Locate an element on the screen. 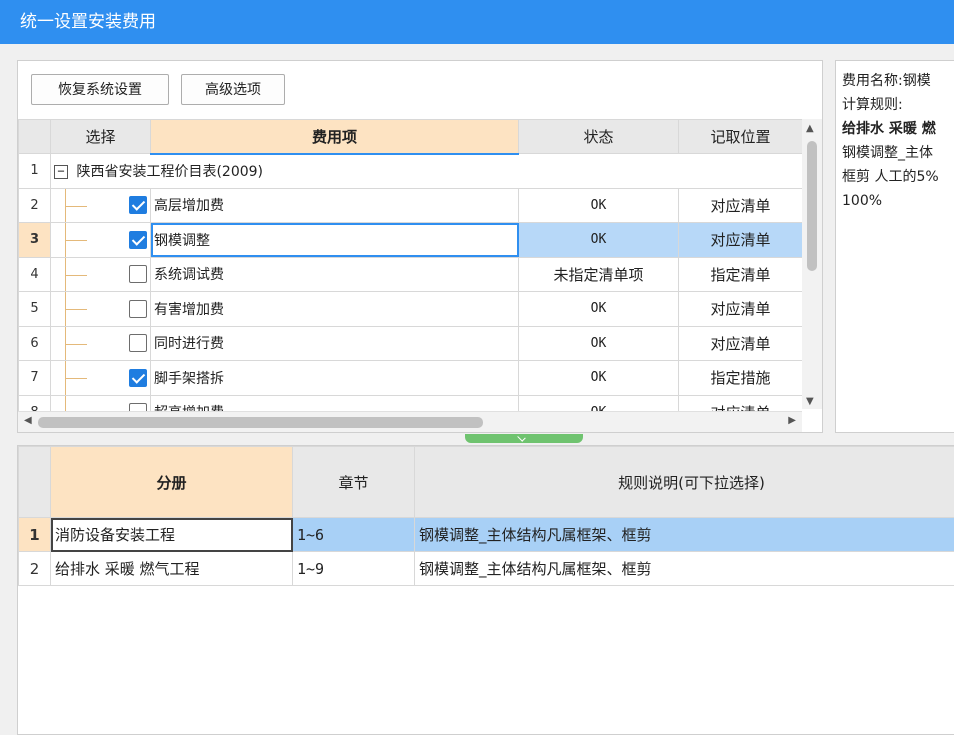 The image size is (954, 735). row-number: 3 is located at coordinates (35, 240).